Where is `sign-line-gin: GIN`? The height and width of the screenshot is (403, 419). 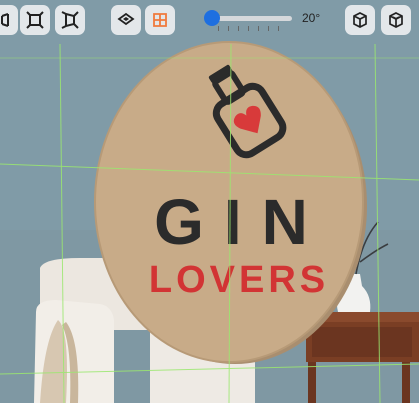
sign-line-gin: GIN is located at coordinates (241, 222).